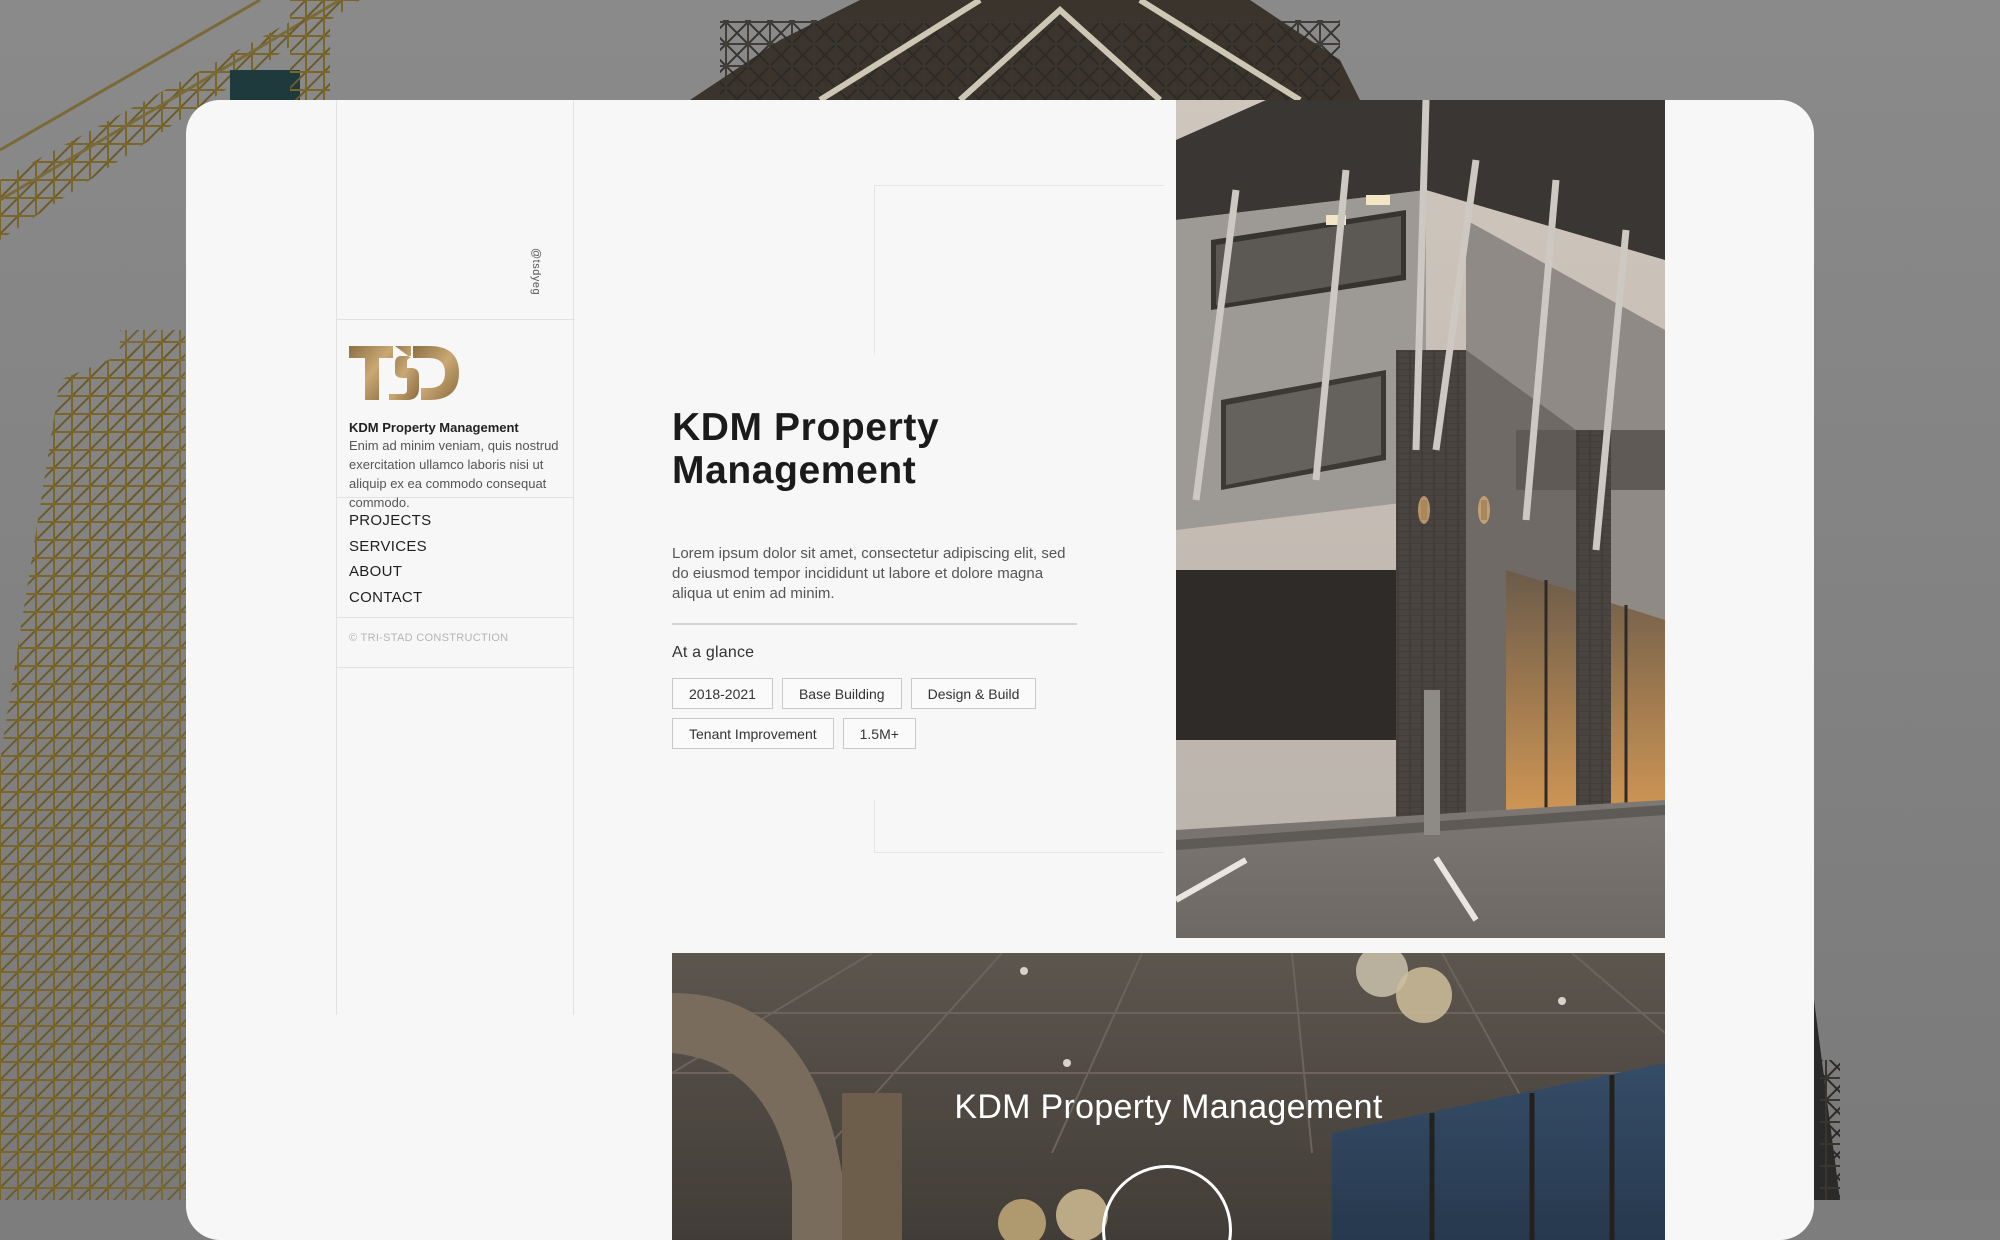 The width and height of the screenshot is (2000, 1240). I want to click on glance-heading: At a glance, so click(713, 652).